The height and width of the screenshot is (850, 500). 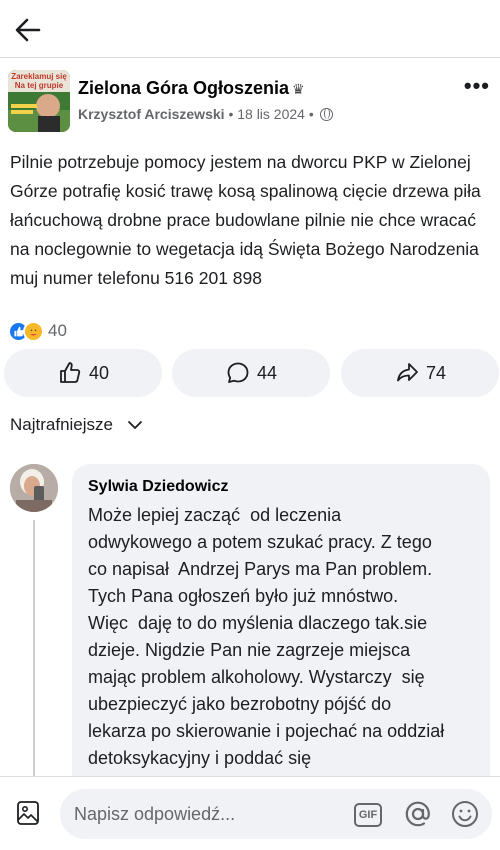 I want to click on care-reaction-icon, so click(x=33, y=331).